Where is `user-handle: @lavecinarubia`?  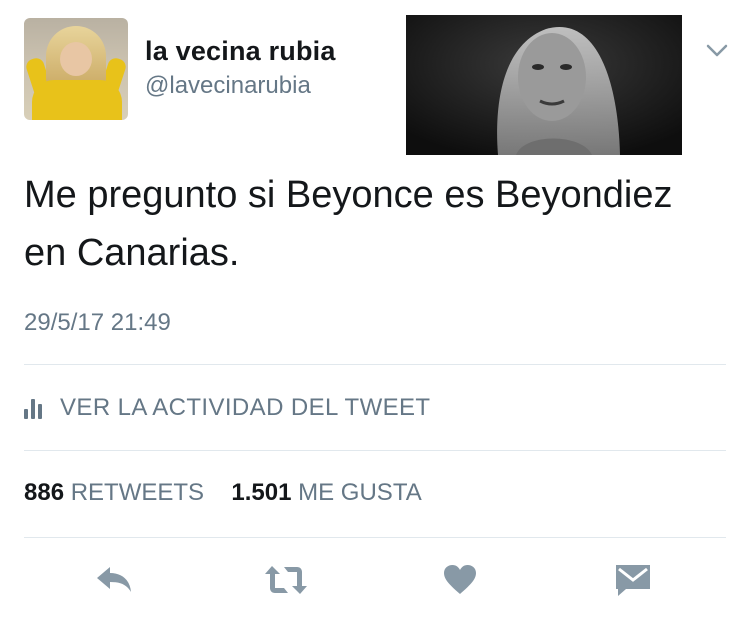
user-handle: @lavecinarubia is located at coordinates (228, 86).